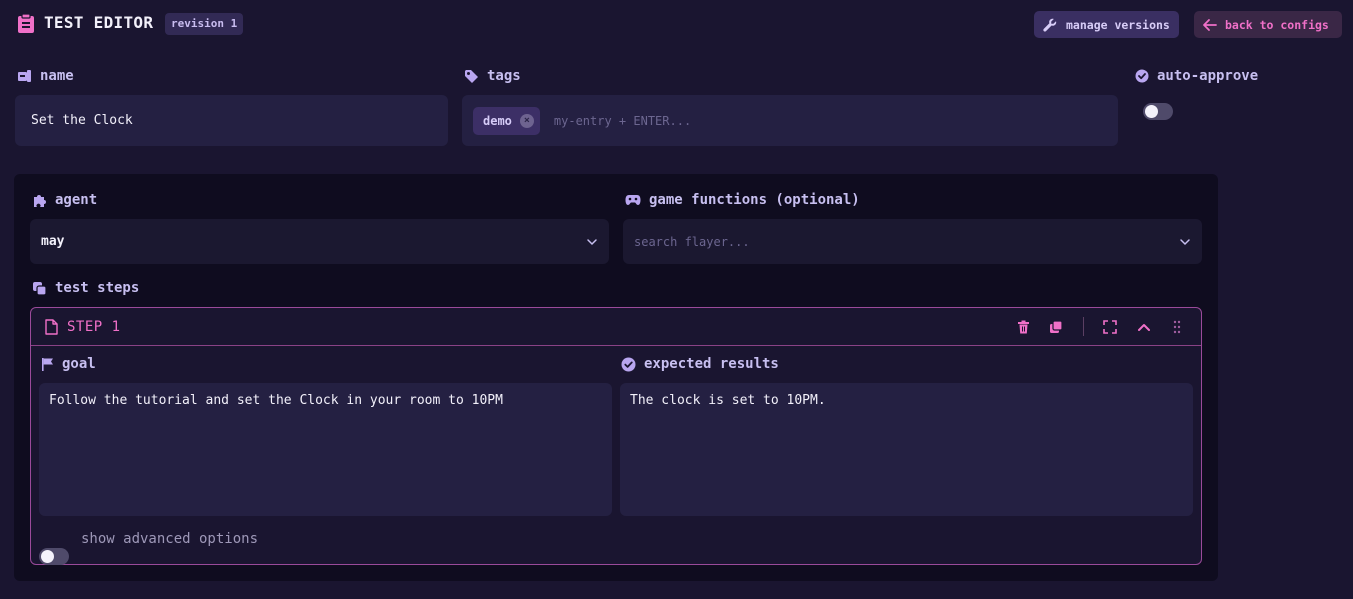 The image size is (1353, 599). What do you see at coordinates (1118, 24) in the screenshot?
I see `manage-versions-label: manage versions` at bounding box center [1118, 24].